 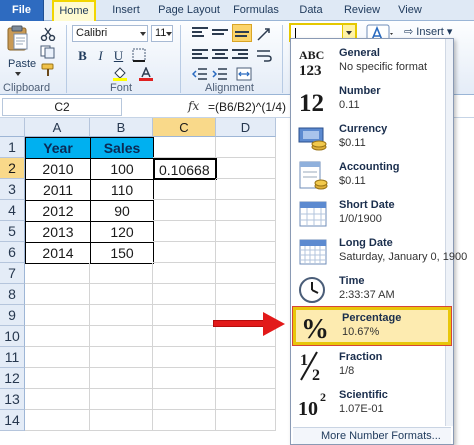 What do you see at coordinates (12, 210) in the screenshot?
I see `row-header-4: 4` at bounding box center [12, 210].